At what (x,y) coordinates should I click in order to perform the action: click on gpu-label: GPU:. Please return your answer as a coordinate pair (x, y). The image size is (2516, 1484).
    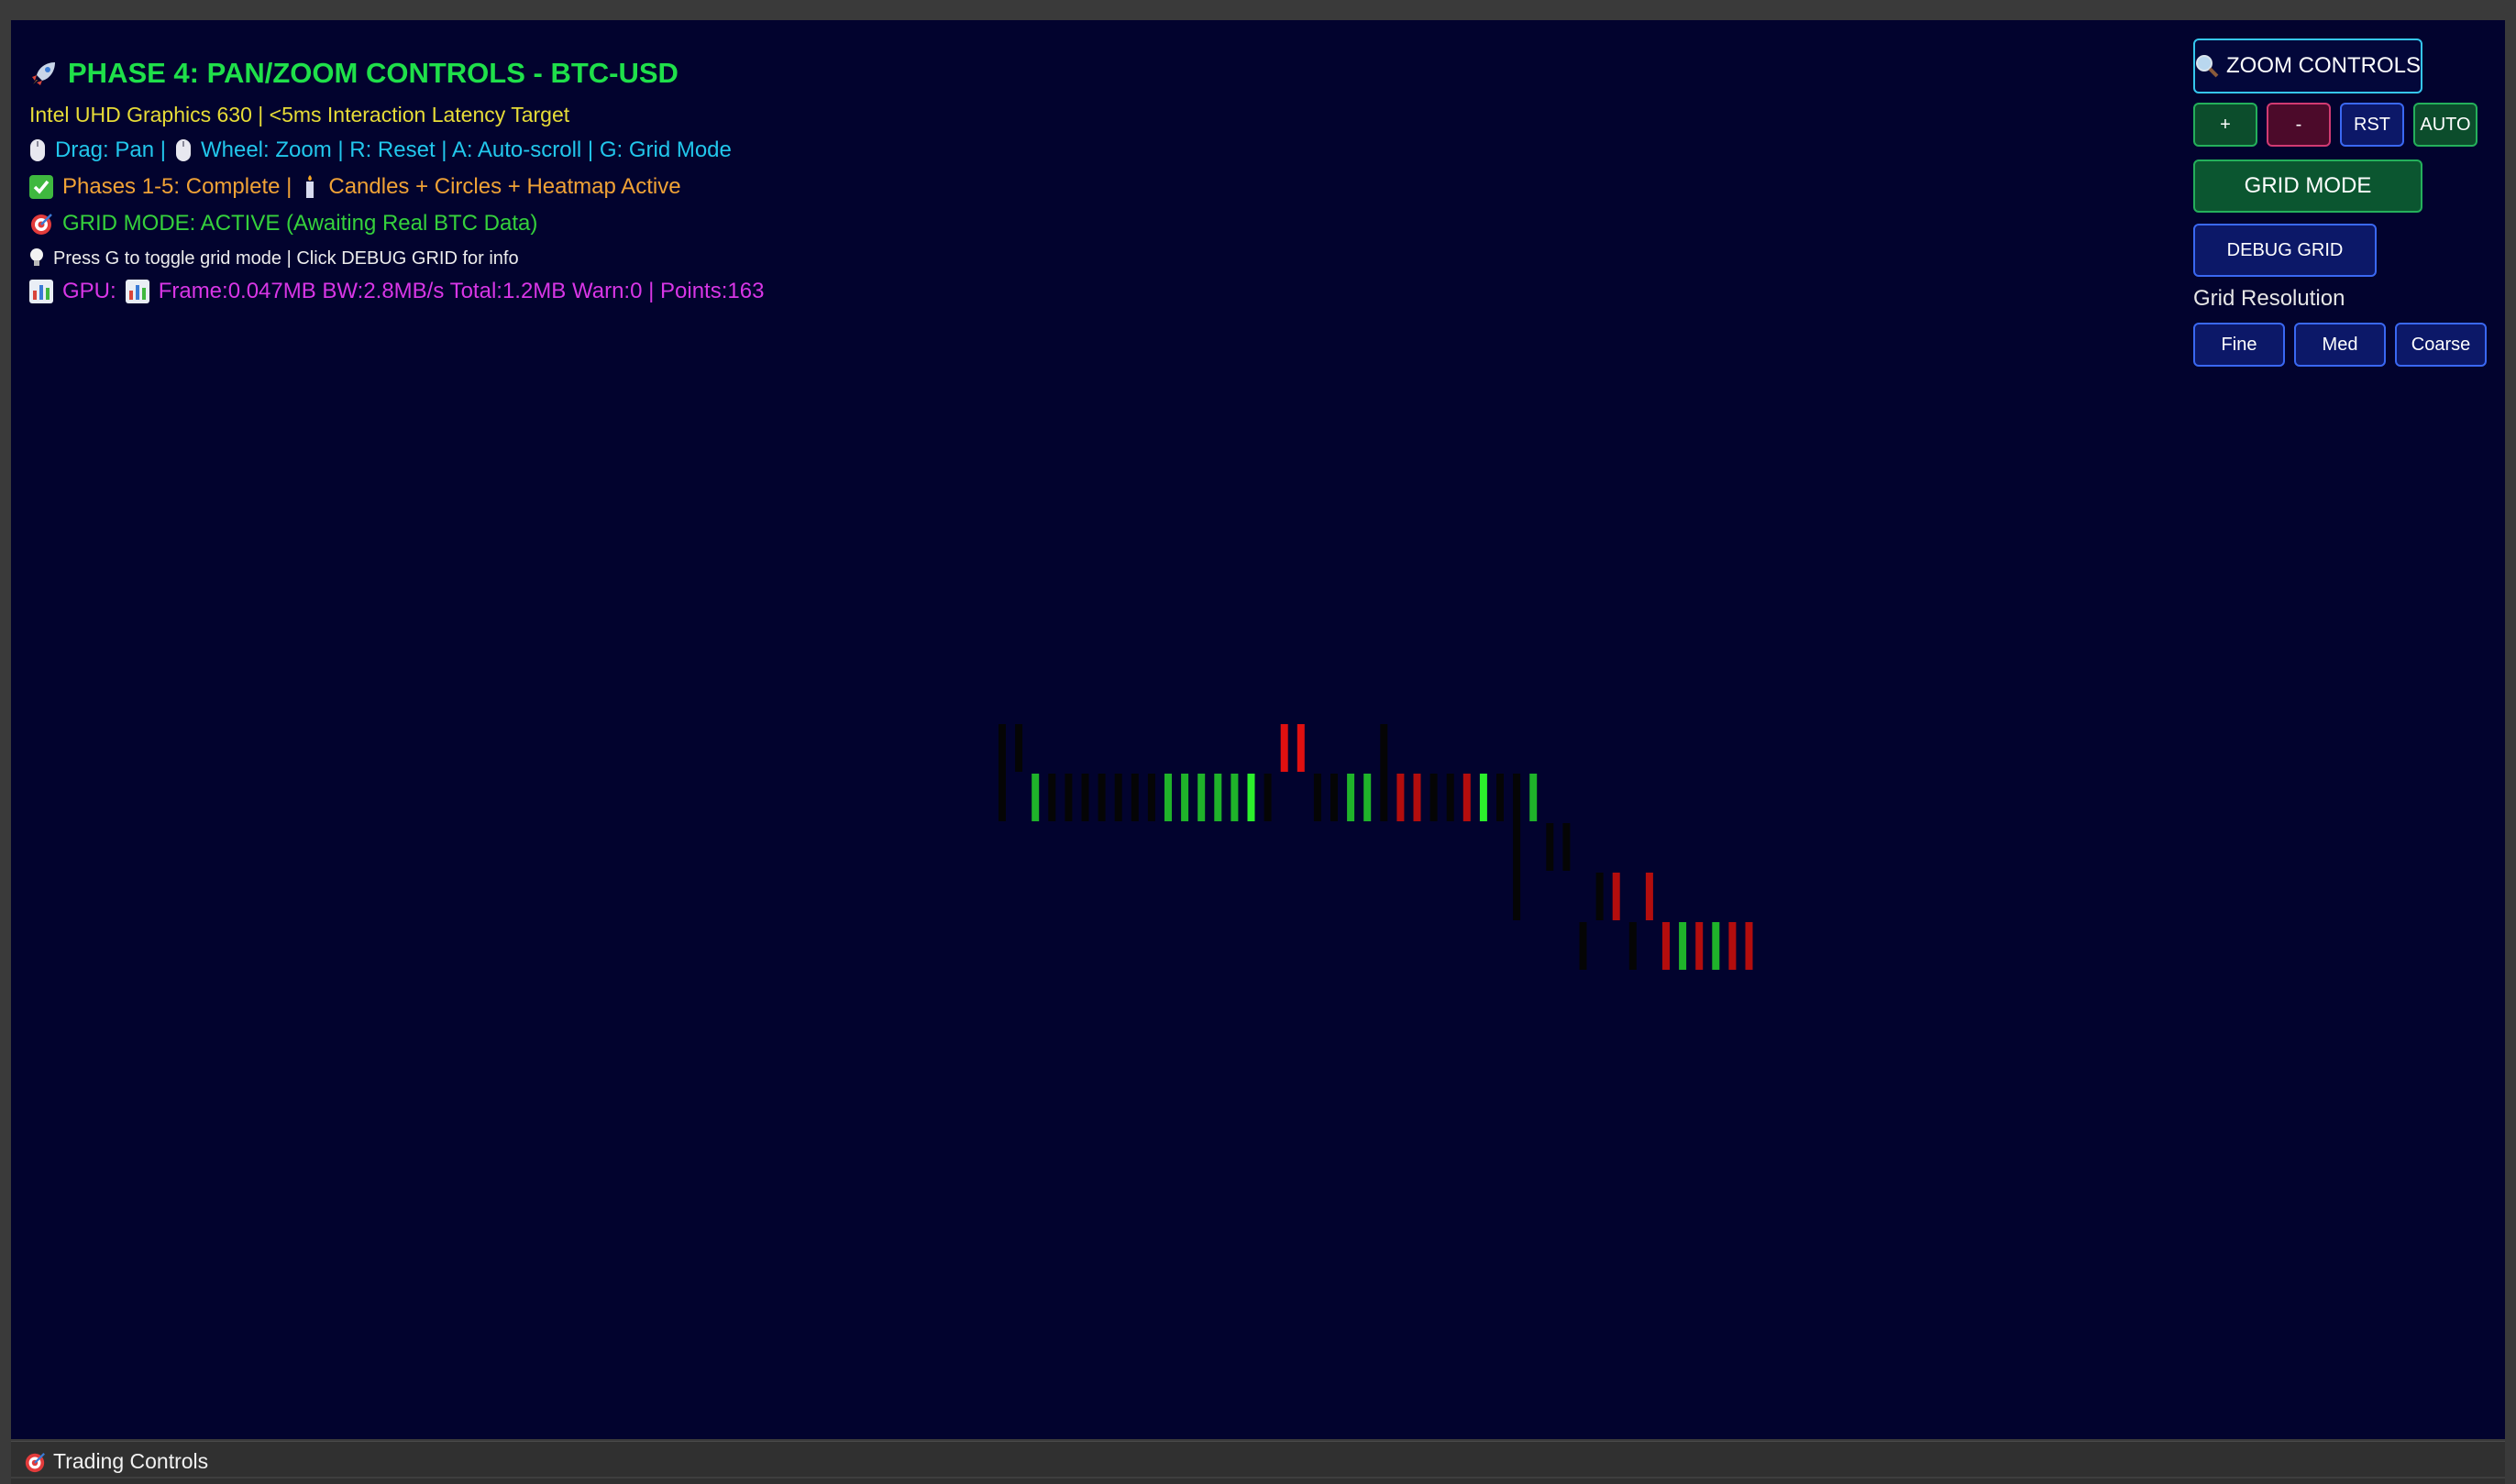
    Looking at the image, I should click on (89, 291).